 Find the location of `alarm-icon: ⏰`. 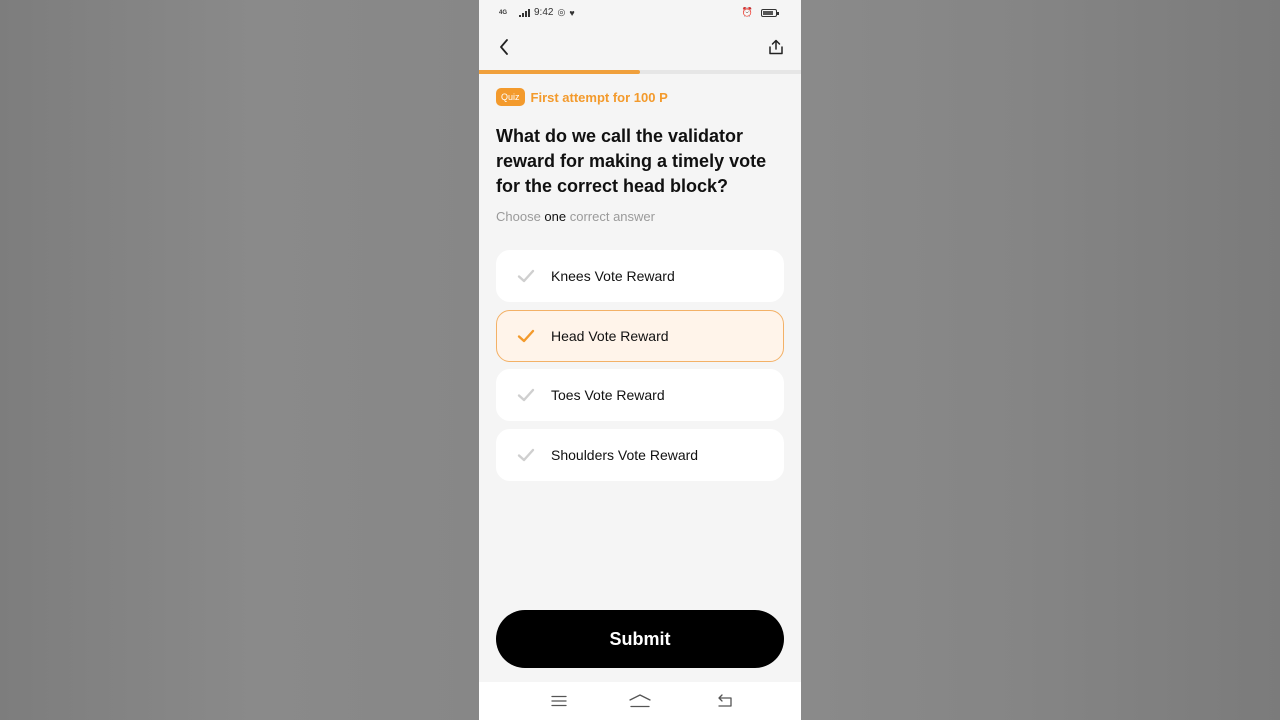

alarm-icon: ⏰ is located at coordinates (747, 12).